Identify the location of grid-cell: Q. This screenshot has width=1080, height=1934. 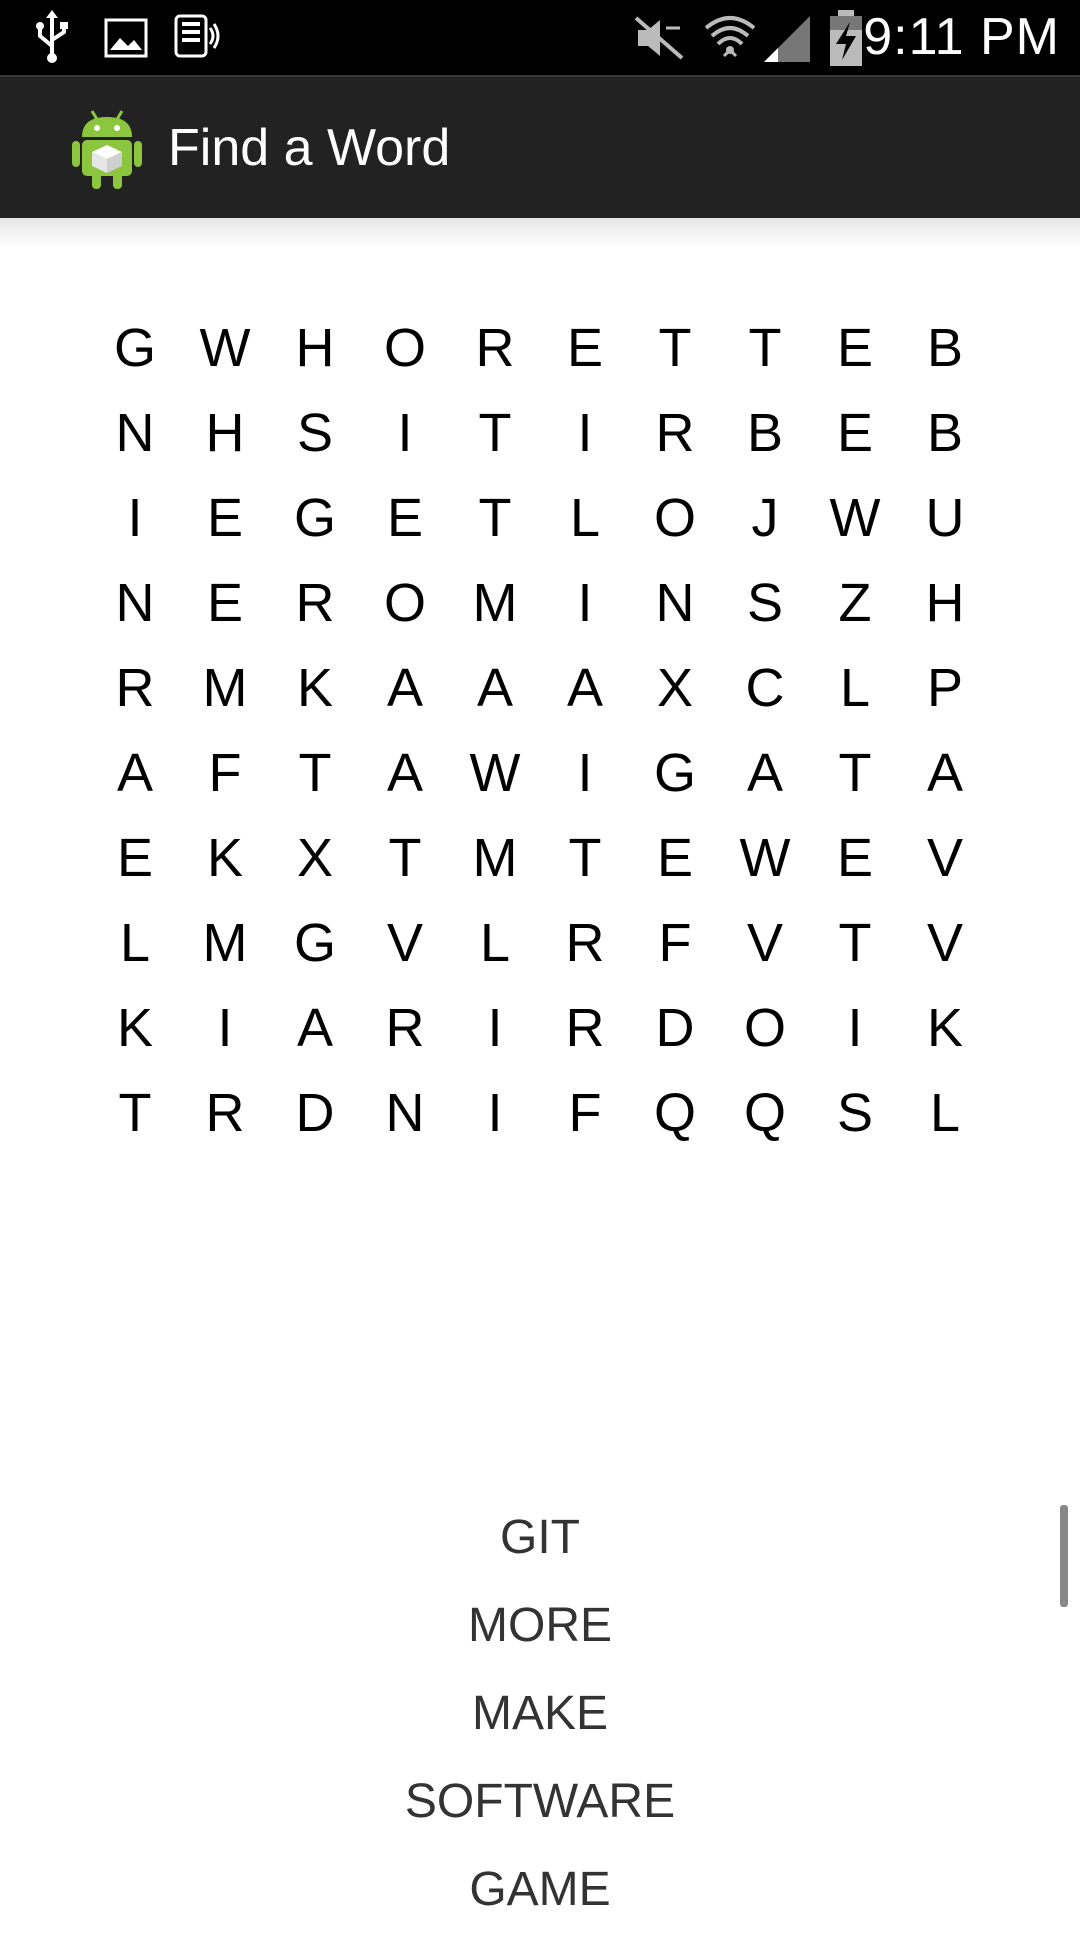
(675, 1112).